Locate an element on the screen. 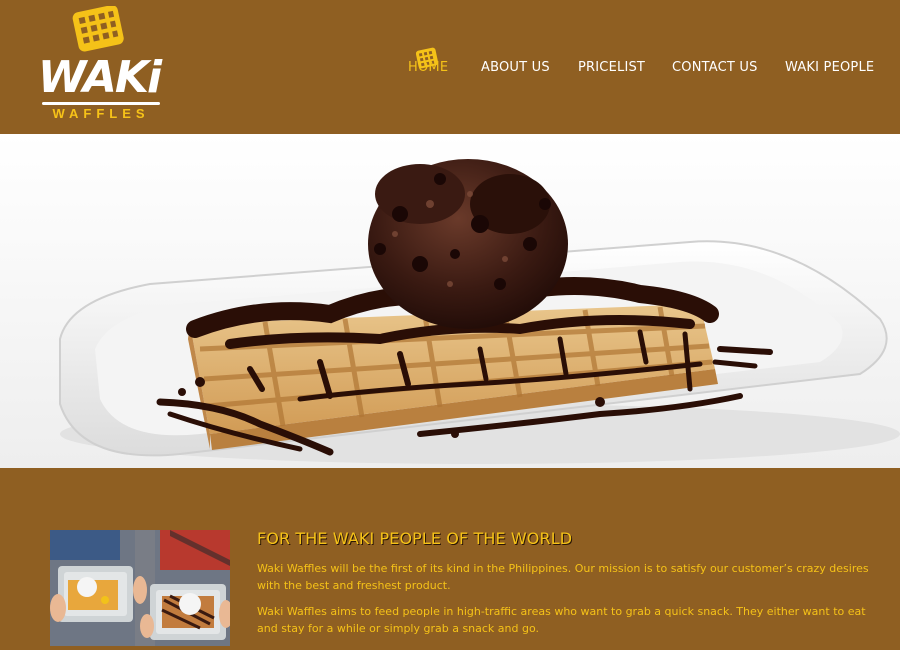  nav-waki-people: WAKI PEOPLE is located at coordinates (829, 67).